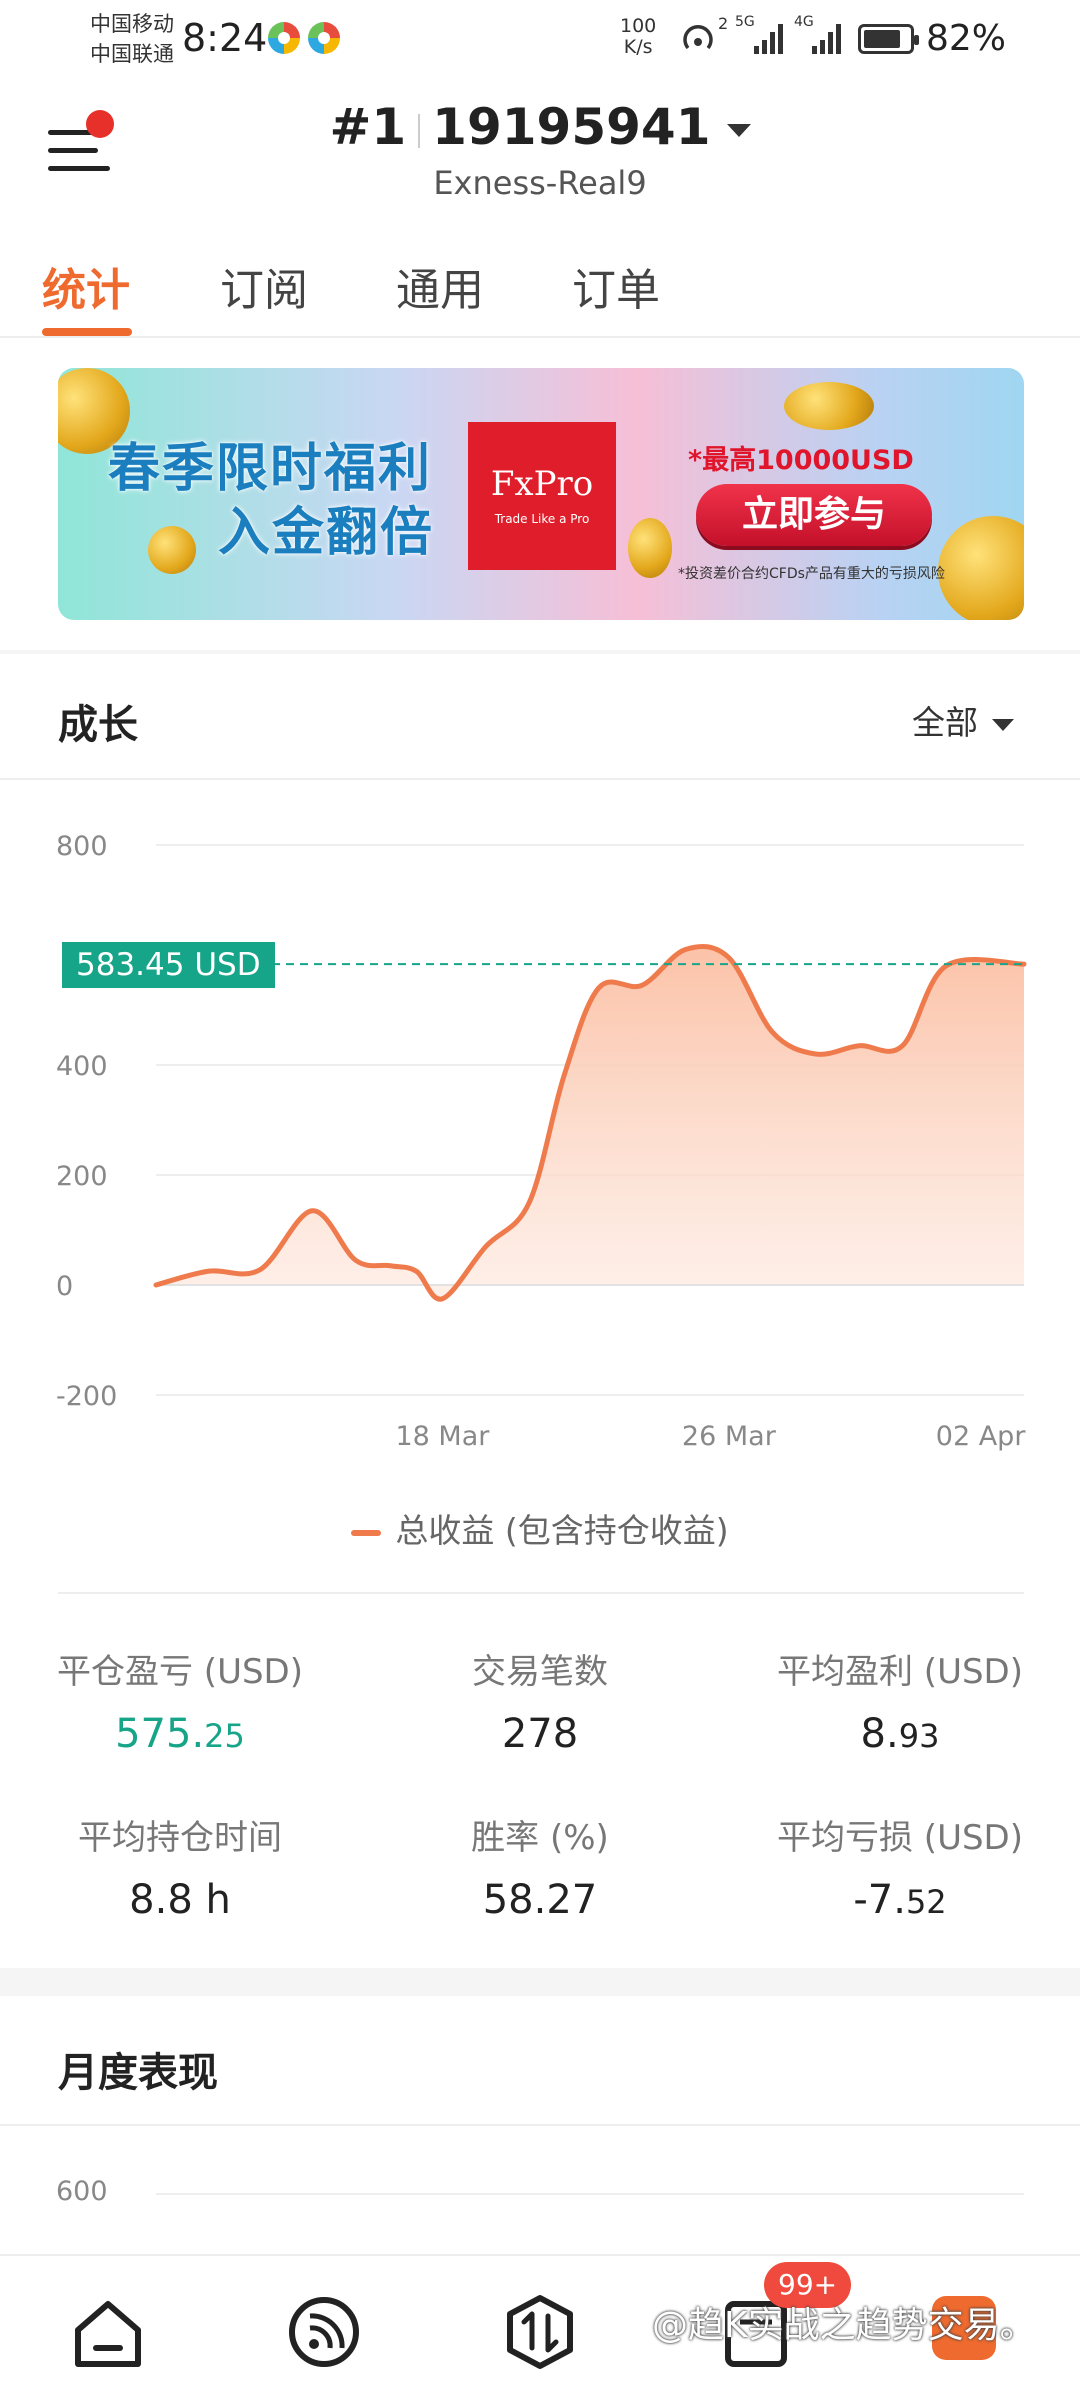  I want to click on monthly-title: 月度表现, so click(138, 2073).